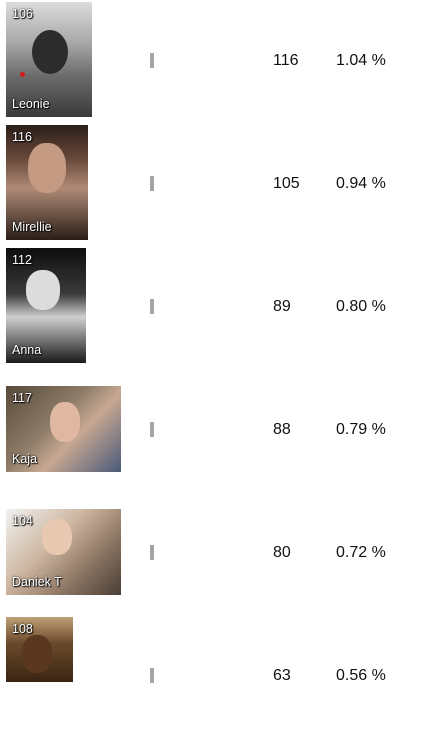 Image resolution: width=426 pixels, height=740 pixels. What do you see at coordinates (282, 675) in the screenshot?
I see `vote-count: 63` at bounding box center [282, 675].